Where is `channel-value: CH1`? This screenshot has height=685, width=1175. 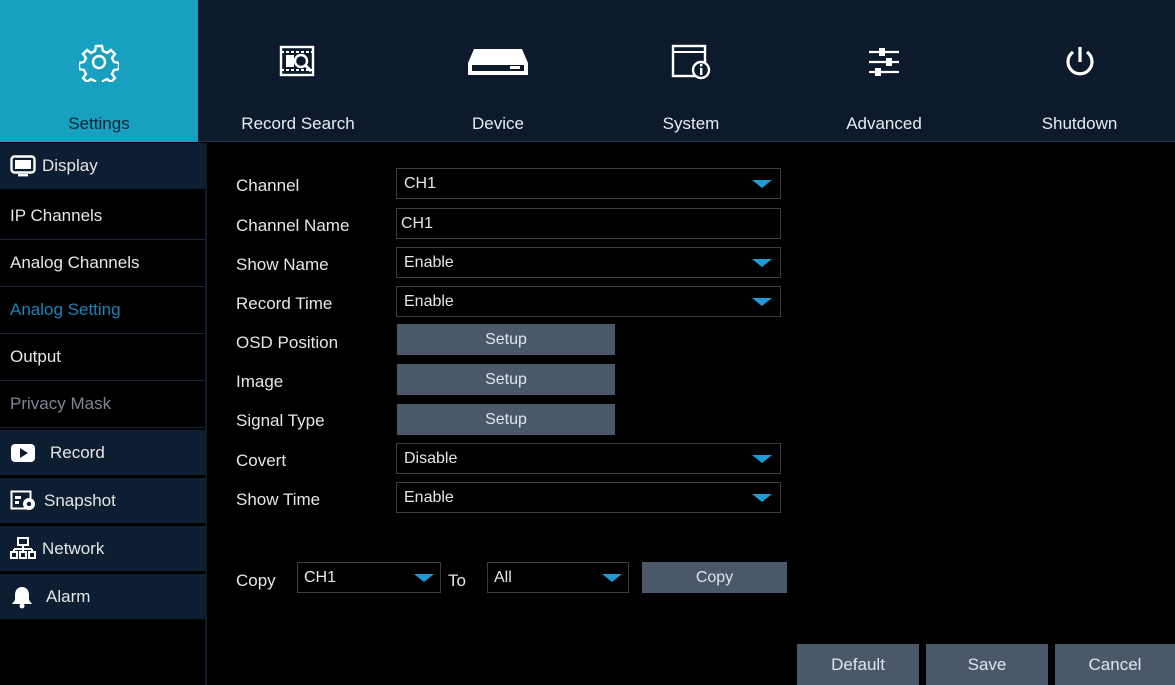 channel-value: CH1 is located at coordinates (420, 183).